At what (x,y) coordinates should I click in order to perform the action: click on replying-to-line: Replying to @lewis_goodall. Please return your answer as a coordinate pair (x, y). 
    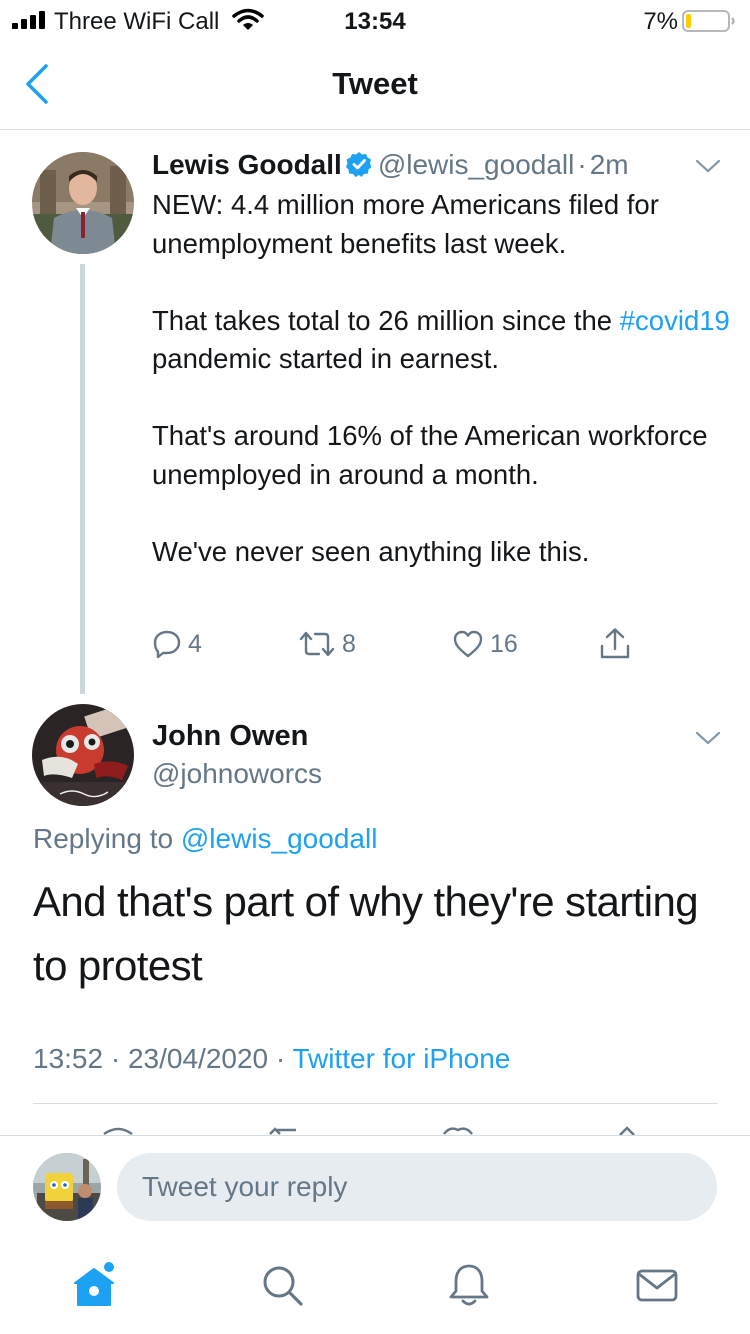
    Looking at the image, I should click on (205, 839).